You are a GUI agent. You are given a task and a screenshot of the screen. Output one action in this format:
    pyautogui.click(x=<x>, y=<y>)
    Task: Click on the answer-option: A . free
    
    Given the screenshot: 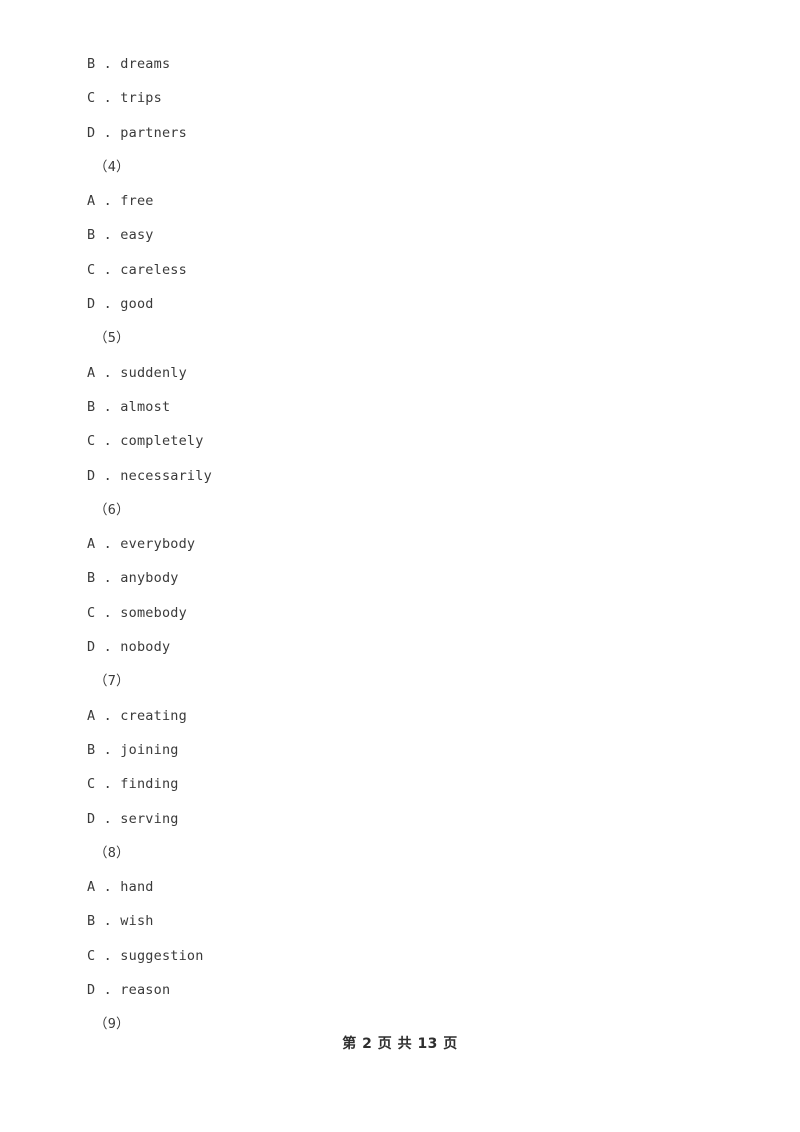 What is the action you would take?
    pyautogui.click(x=120, y=201)
    